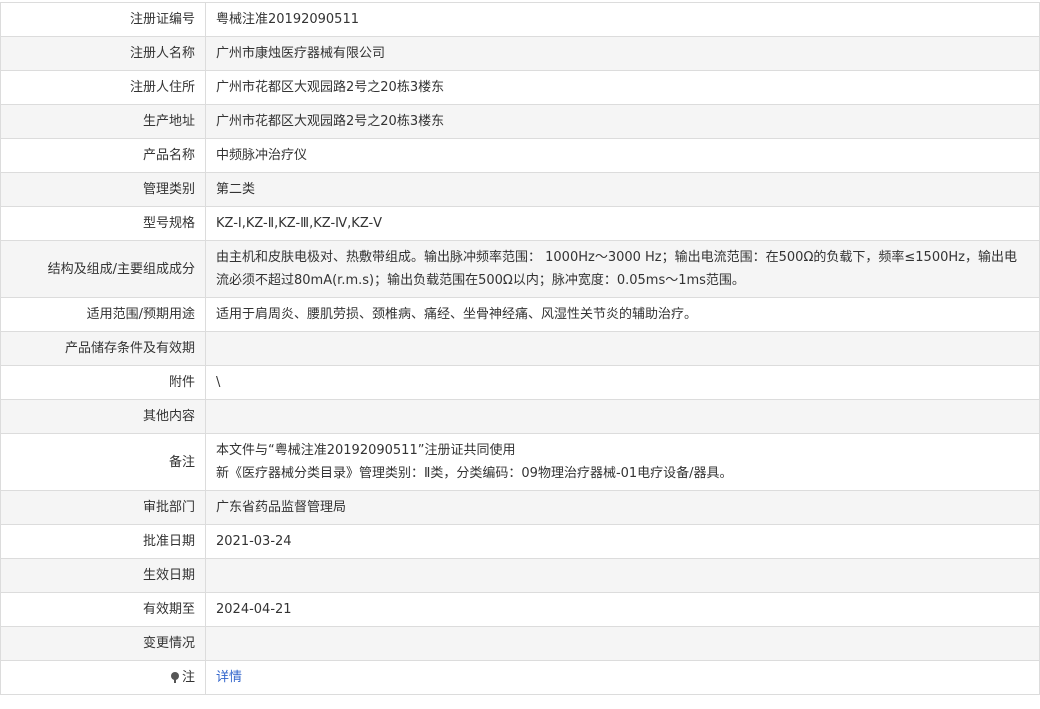 This screenshot has width=1040, height=709. I want to click on field-label: 附件, so click(103, 382).